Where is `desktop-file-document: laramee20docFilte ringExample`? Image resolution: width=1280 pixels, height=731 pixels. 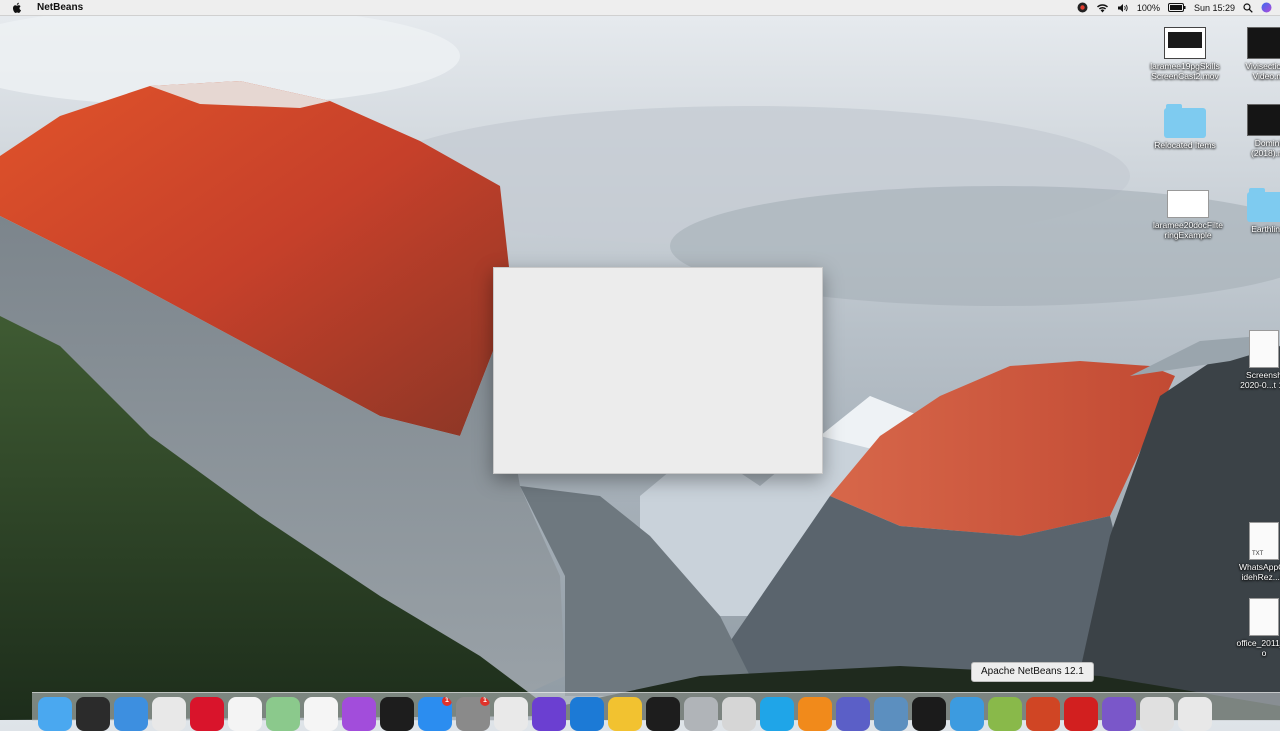 desktop-file-document: laramee20docFilte ringExample is located at coordinates (1188, 215).